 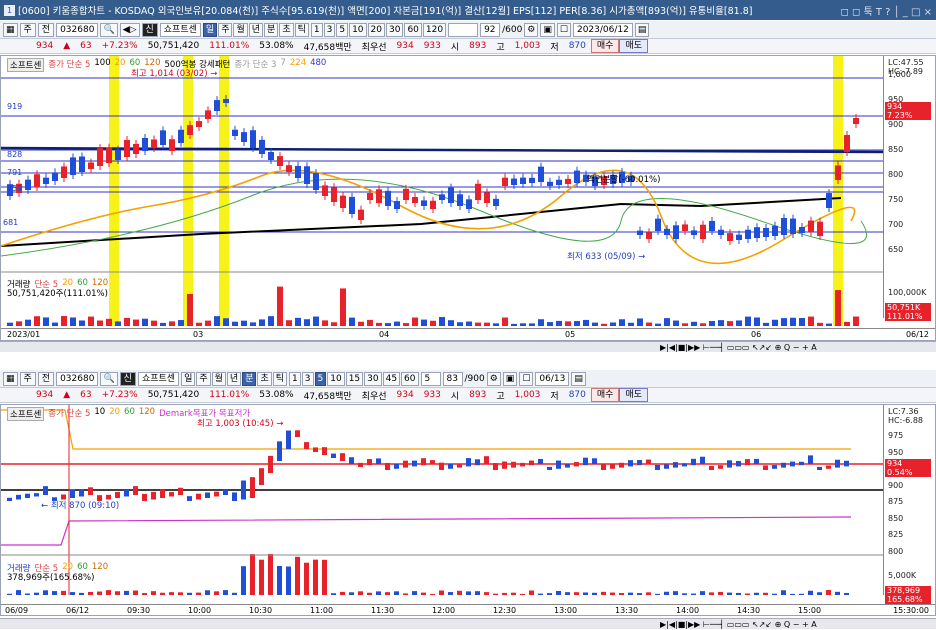 What do you see at coordinates (316, 29) in the screenshot?
I see `interval-button-0: 1` at bounding box center [316, 29].